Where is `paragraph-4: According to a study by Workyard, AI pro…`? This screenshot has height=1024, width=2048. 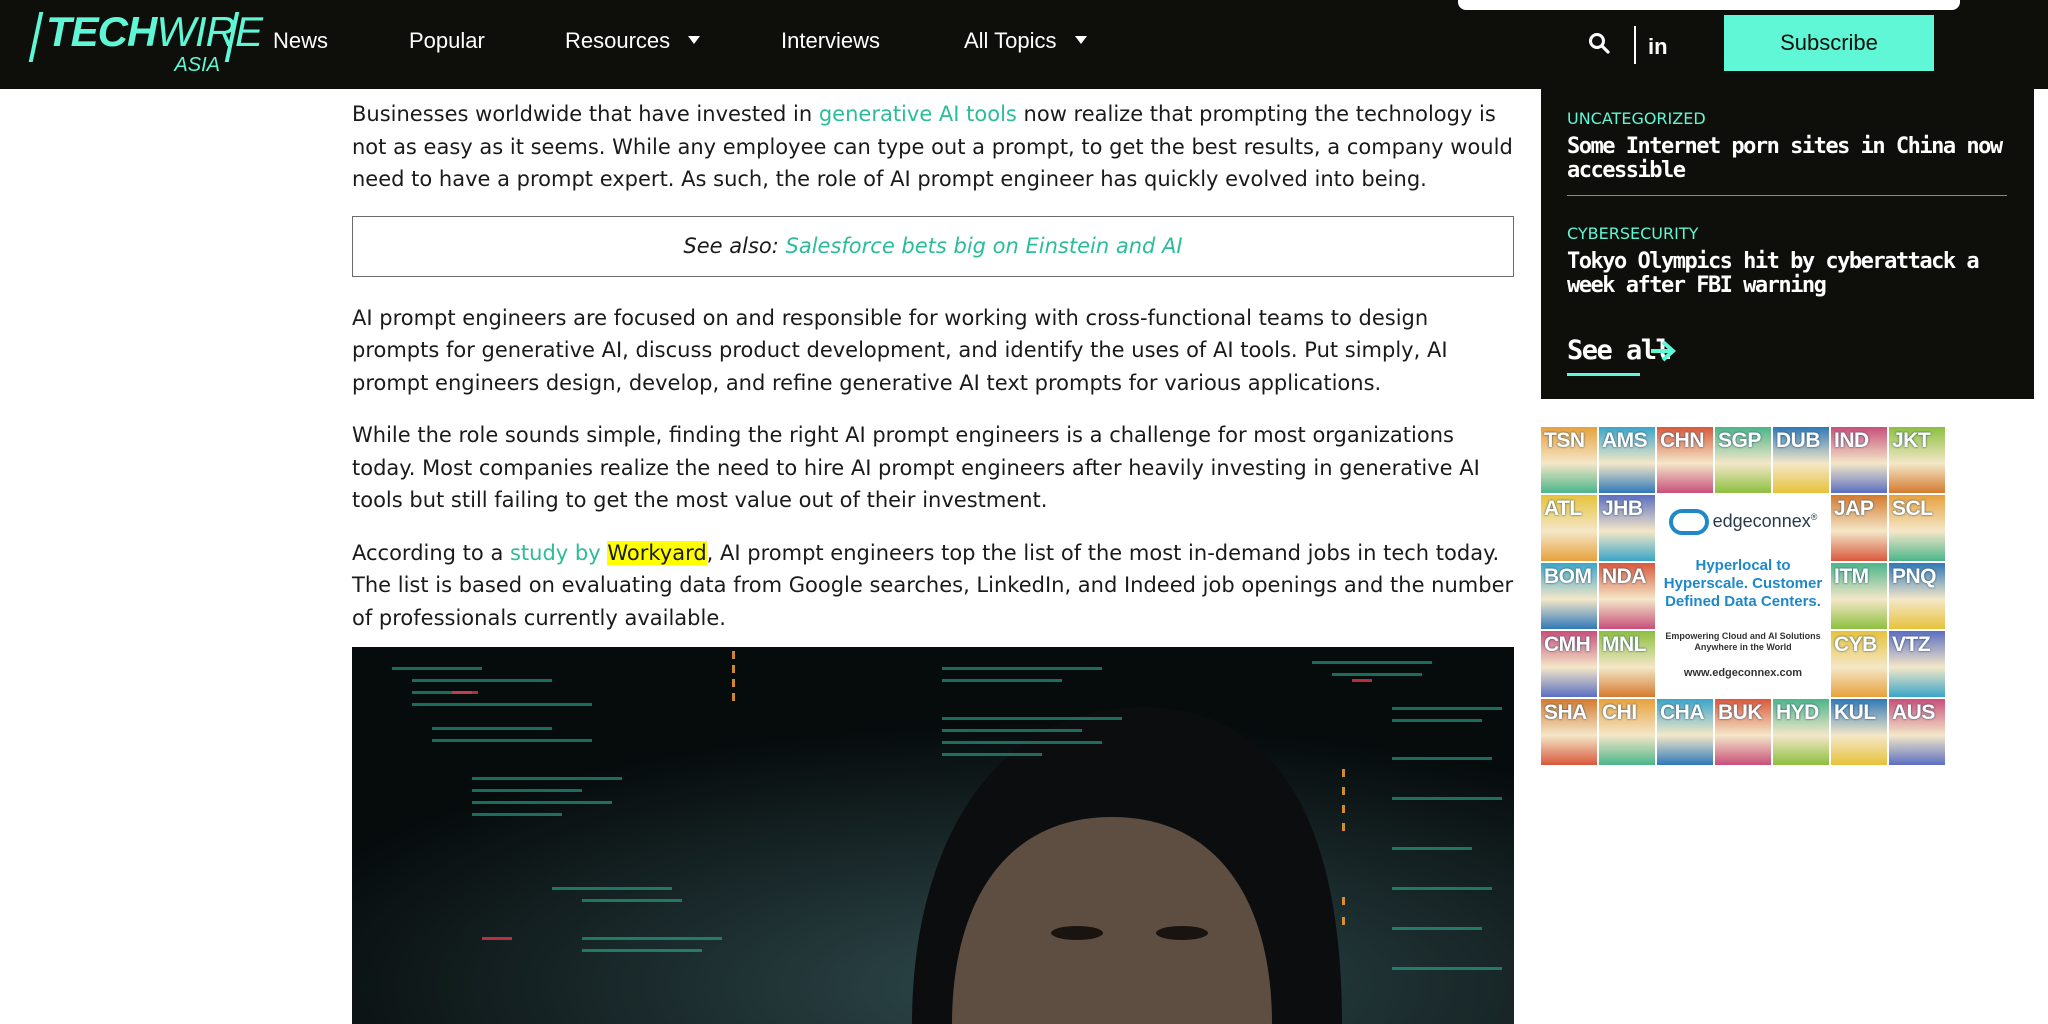
paragraph-4: According to a study by Workyard, AI pro… is located at coordinates (933, 585).